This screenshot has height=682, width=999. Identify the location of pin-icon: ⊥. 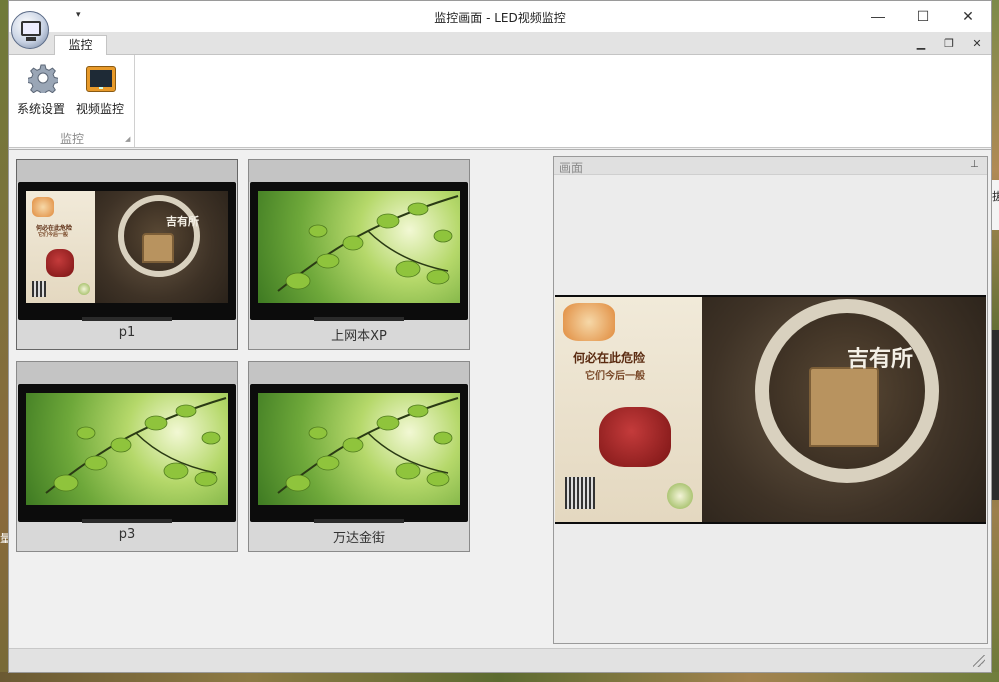
(974, 164).